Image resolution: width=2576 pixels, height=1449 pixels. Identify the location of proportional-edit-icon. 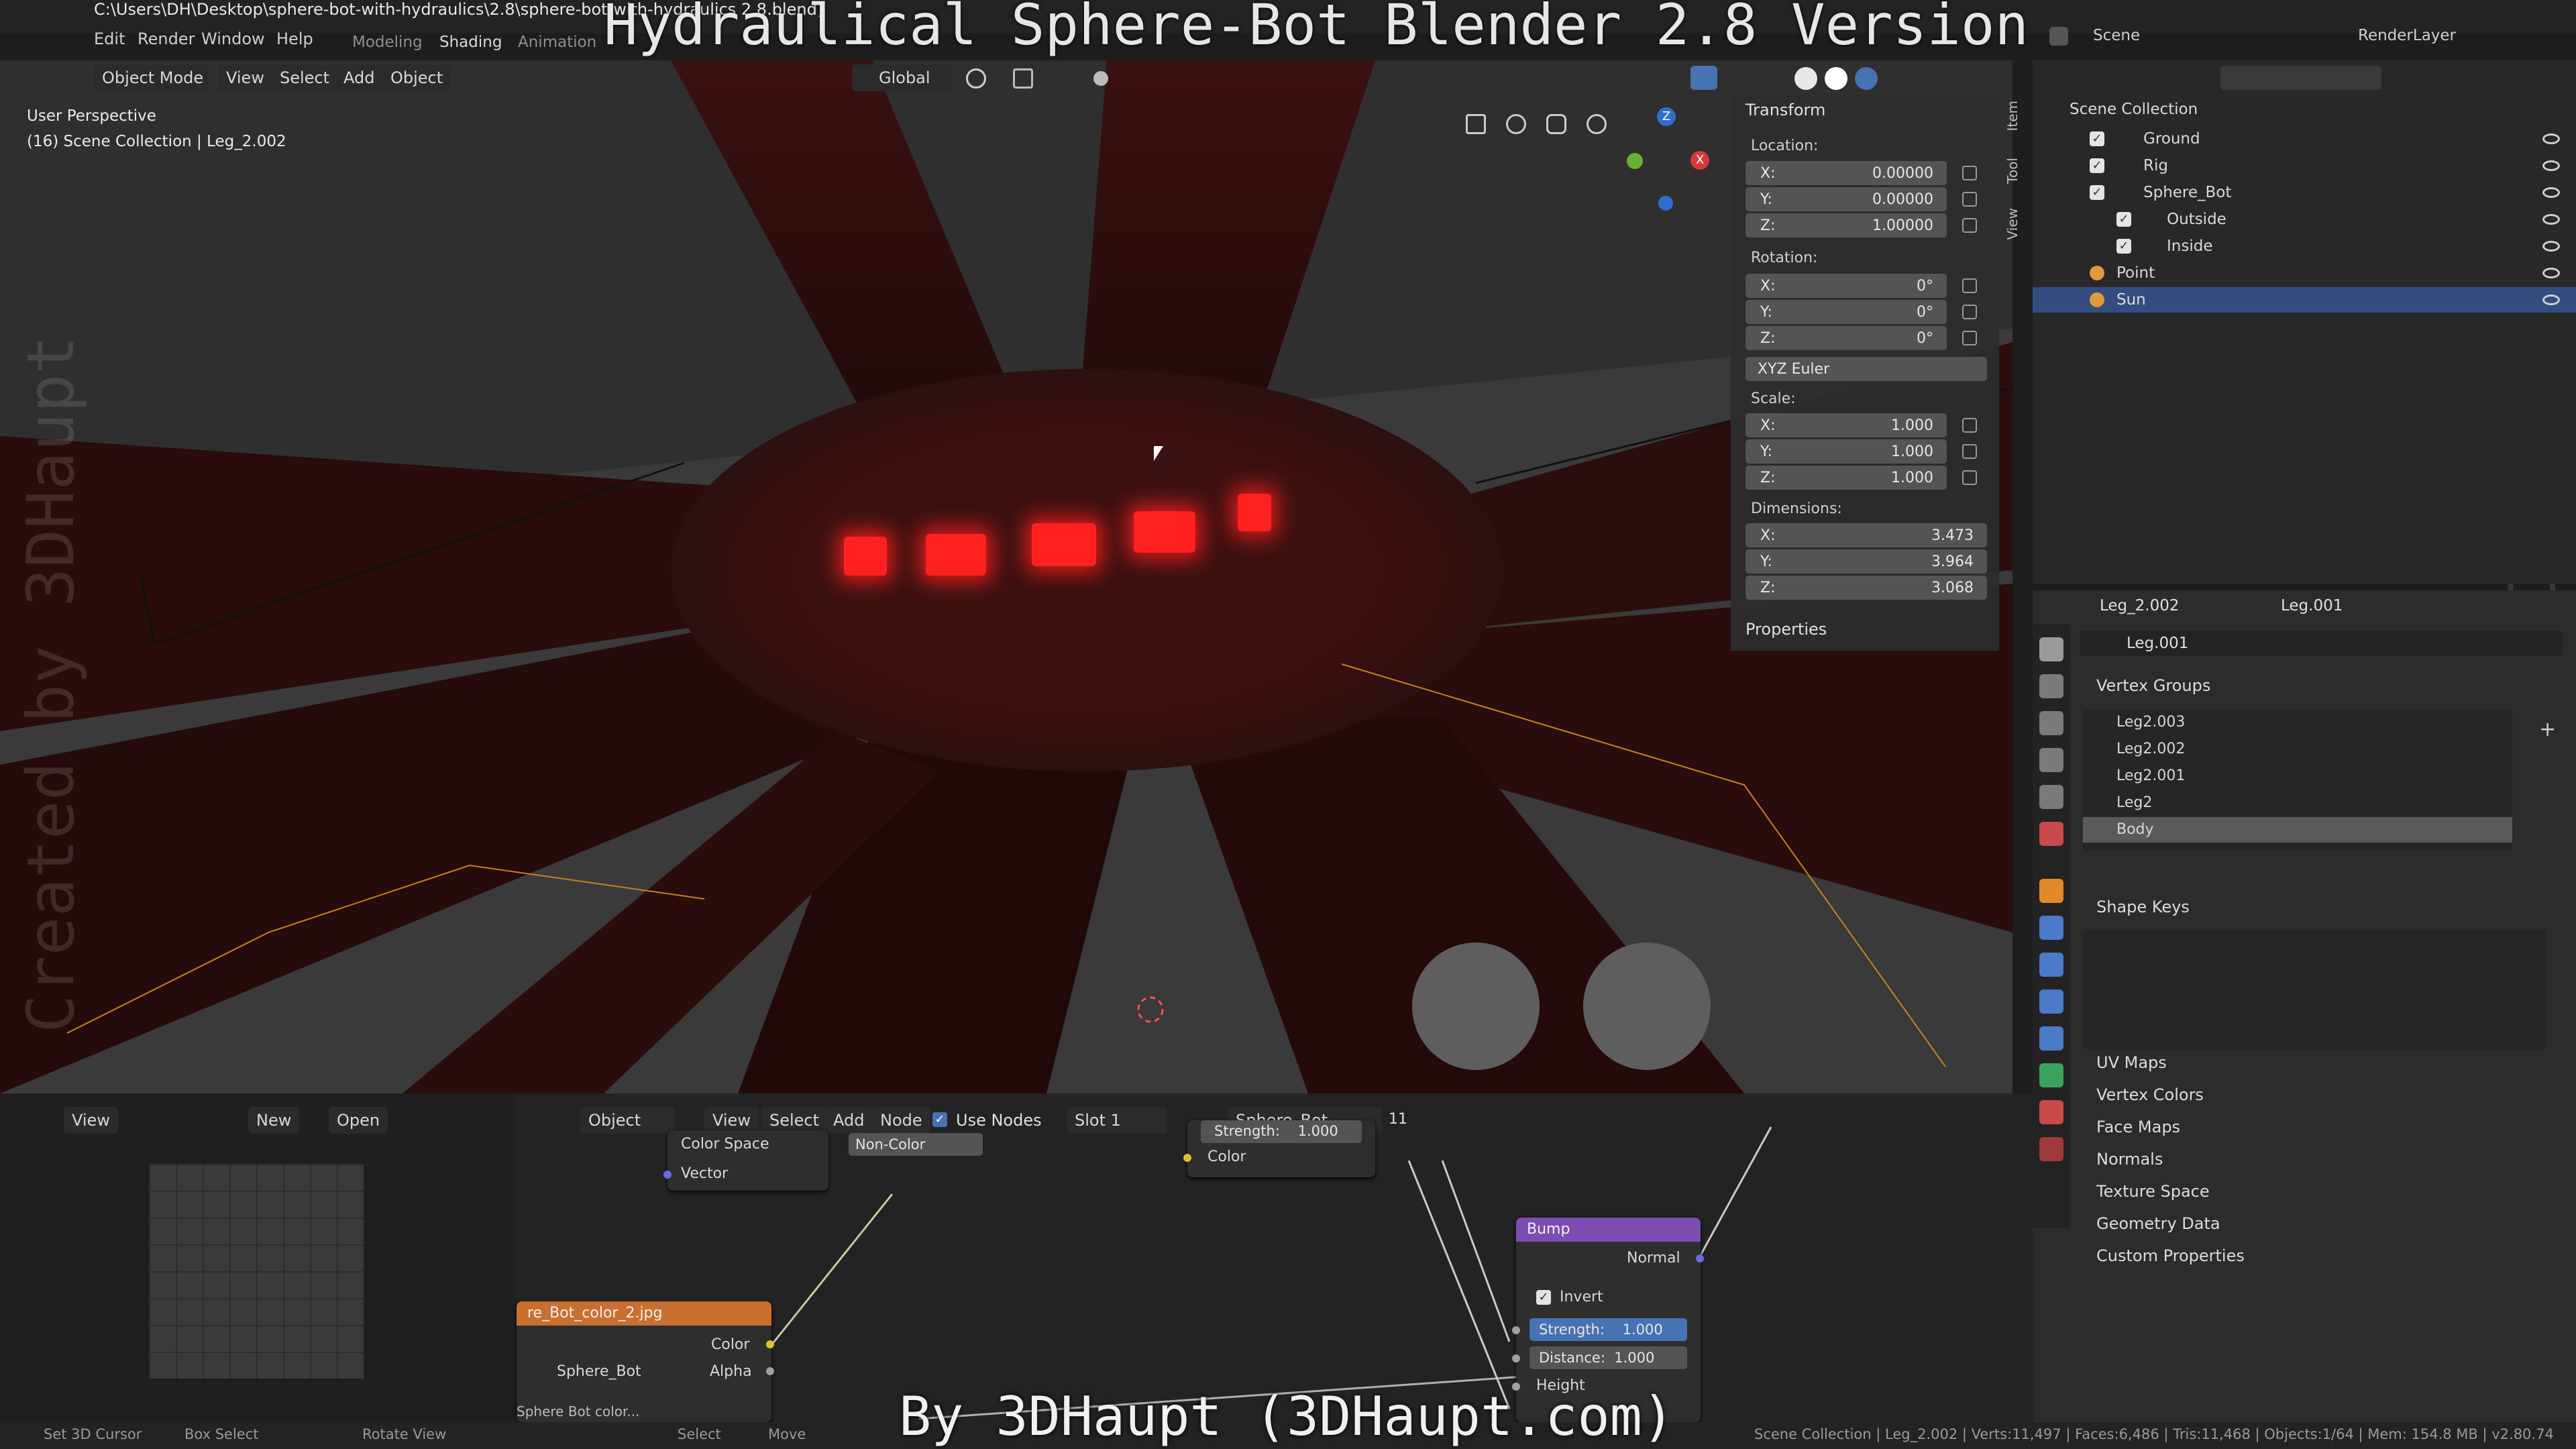
(1100, 78).